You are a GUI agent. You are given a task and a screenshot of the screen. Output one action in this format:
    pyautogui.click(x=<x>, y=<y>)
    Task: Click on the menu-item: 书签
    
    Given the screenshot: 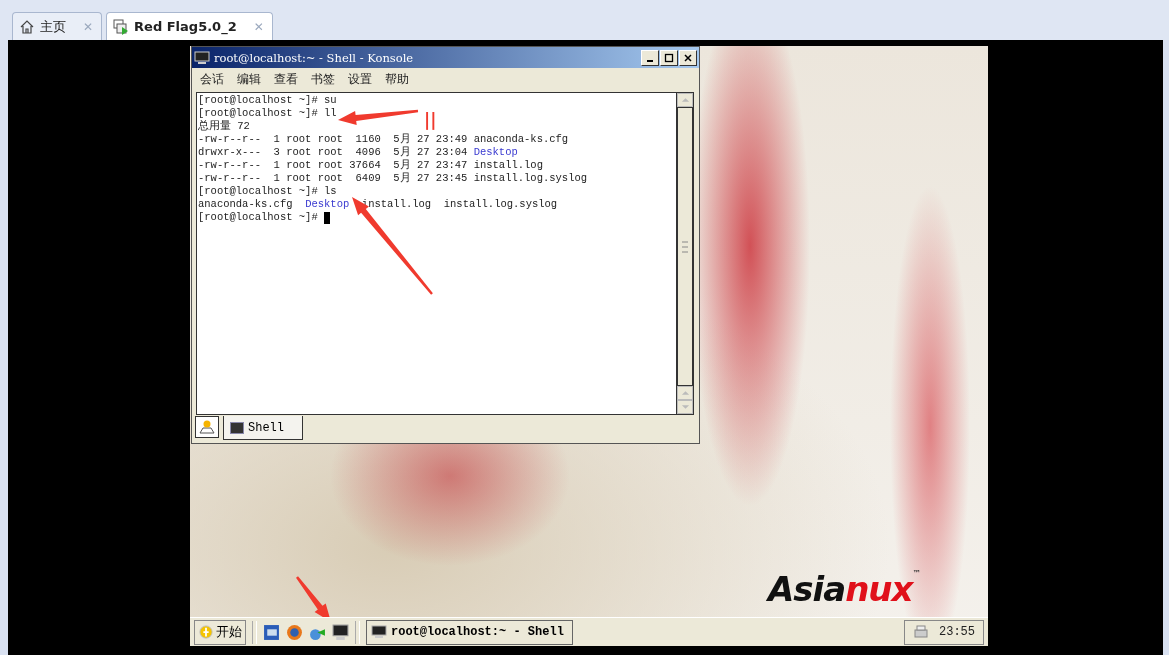 What is the action you would take?
    pyautogui.click(x=323, y=79)
    